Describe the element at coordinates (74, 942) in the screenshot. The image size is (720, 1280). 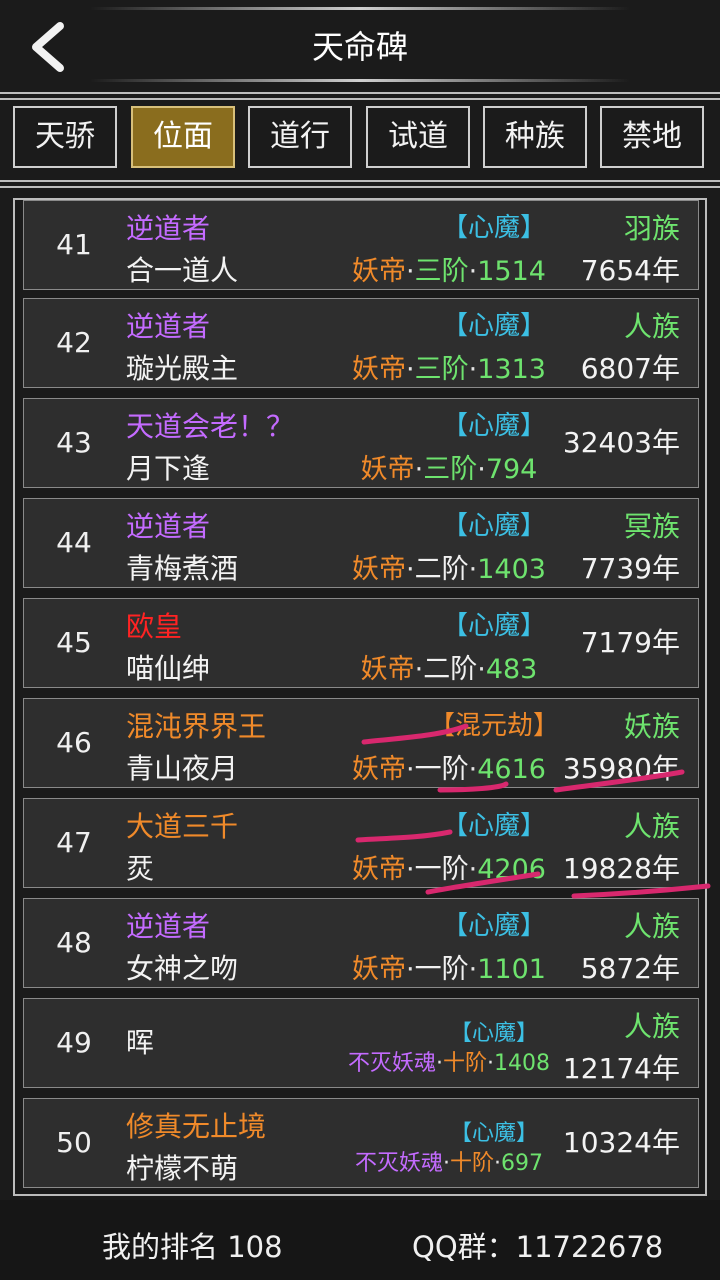
I see `rank-number: 48` at that location.